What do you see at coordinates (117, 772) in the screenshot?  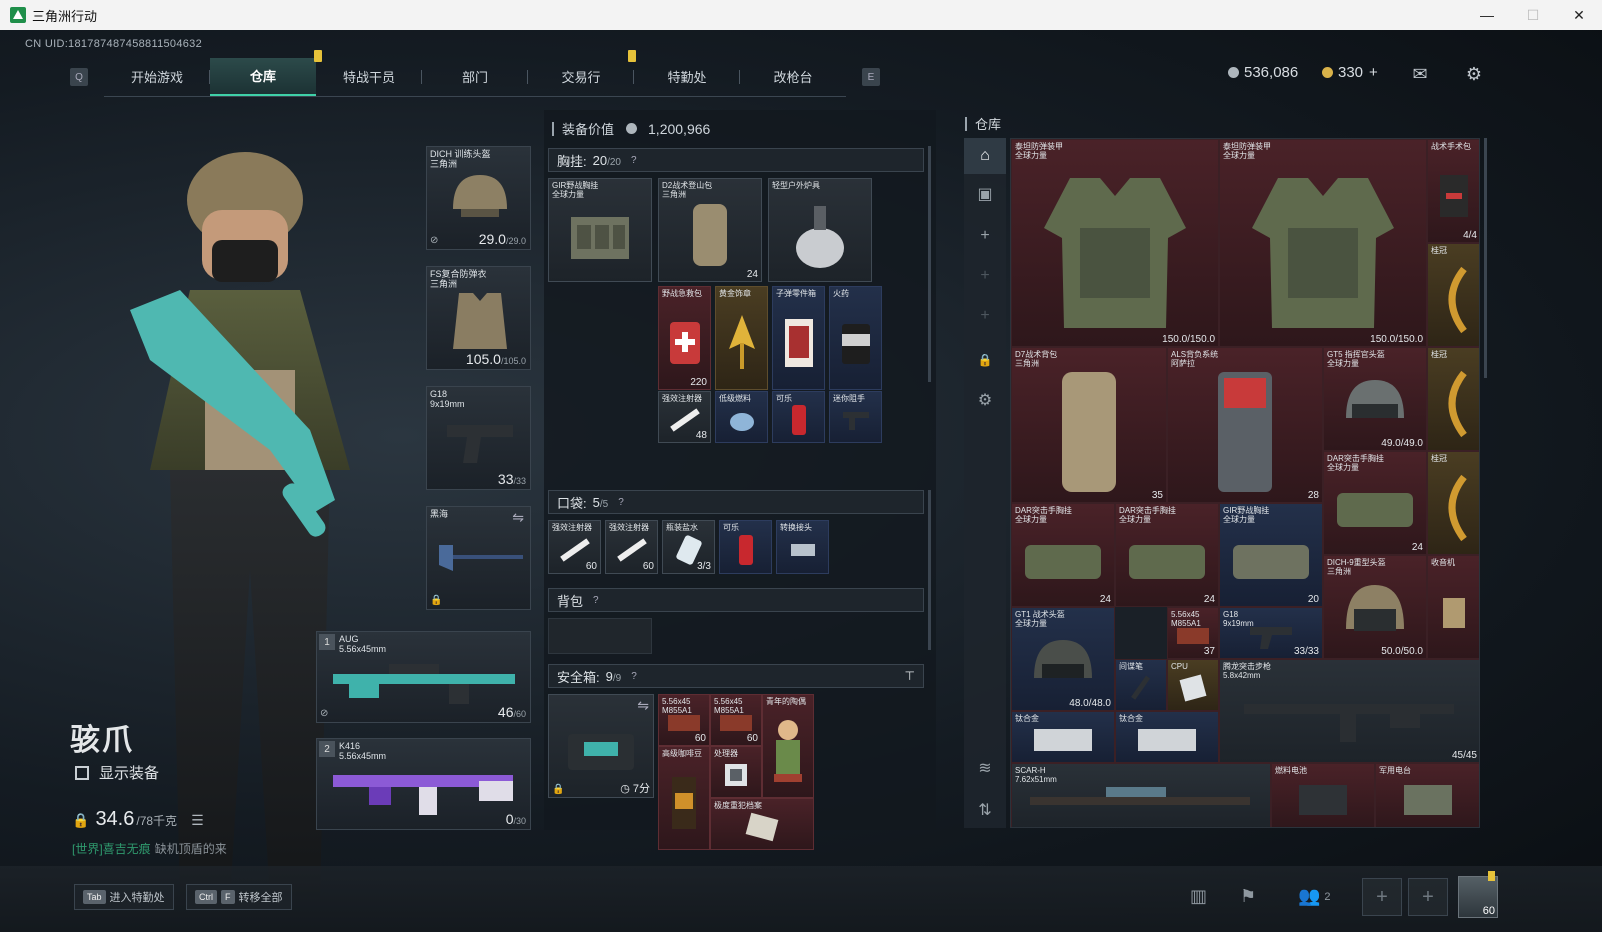 I see `show-equipment-toggle: 显示装备` at bounding box center [117, 772].